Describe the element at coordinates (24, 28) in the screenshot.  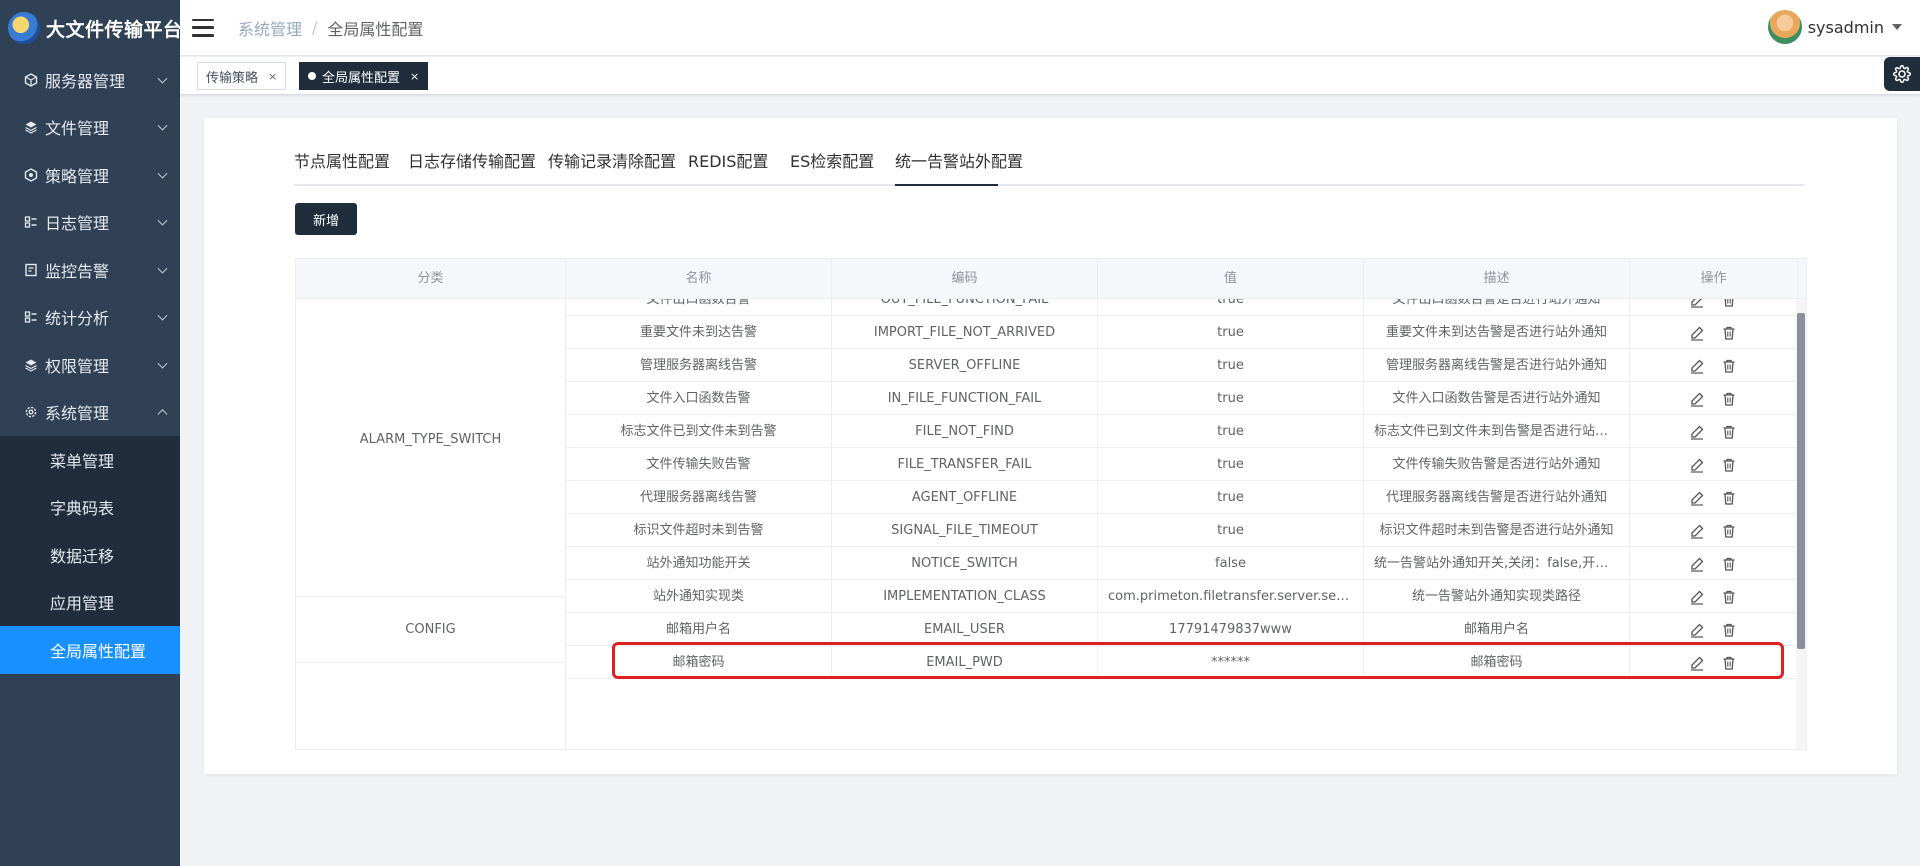
I see `logo-icon` at that location.